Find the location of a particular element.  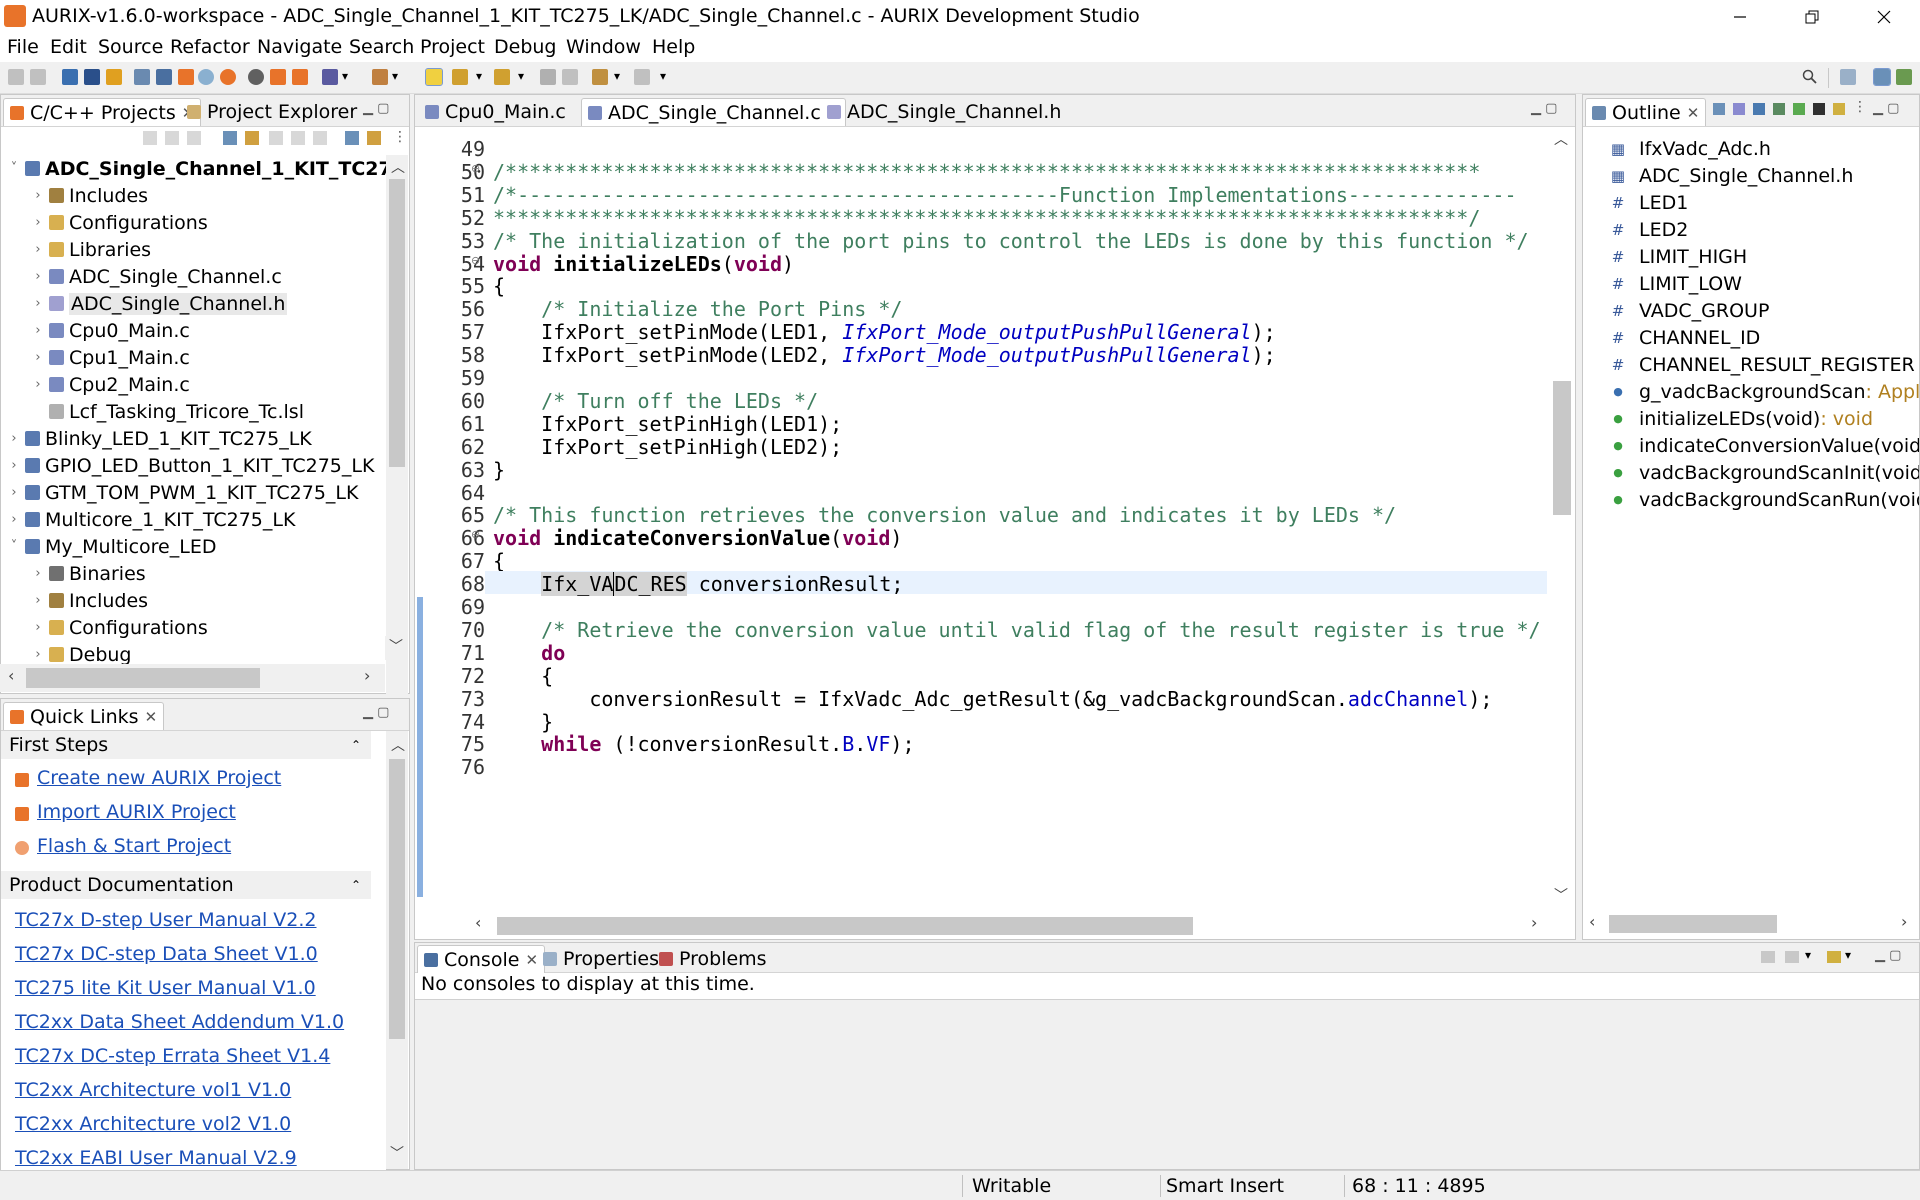

fold-toggle-icon: ⊖ is located at coordinates (475, 168).